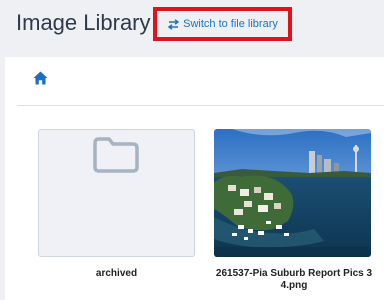 This screenshot has width=384, height=300. Describe the element at coordinates (173, 24) in the screenshot. I see `swap-arrows-icon` at that location.